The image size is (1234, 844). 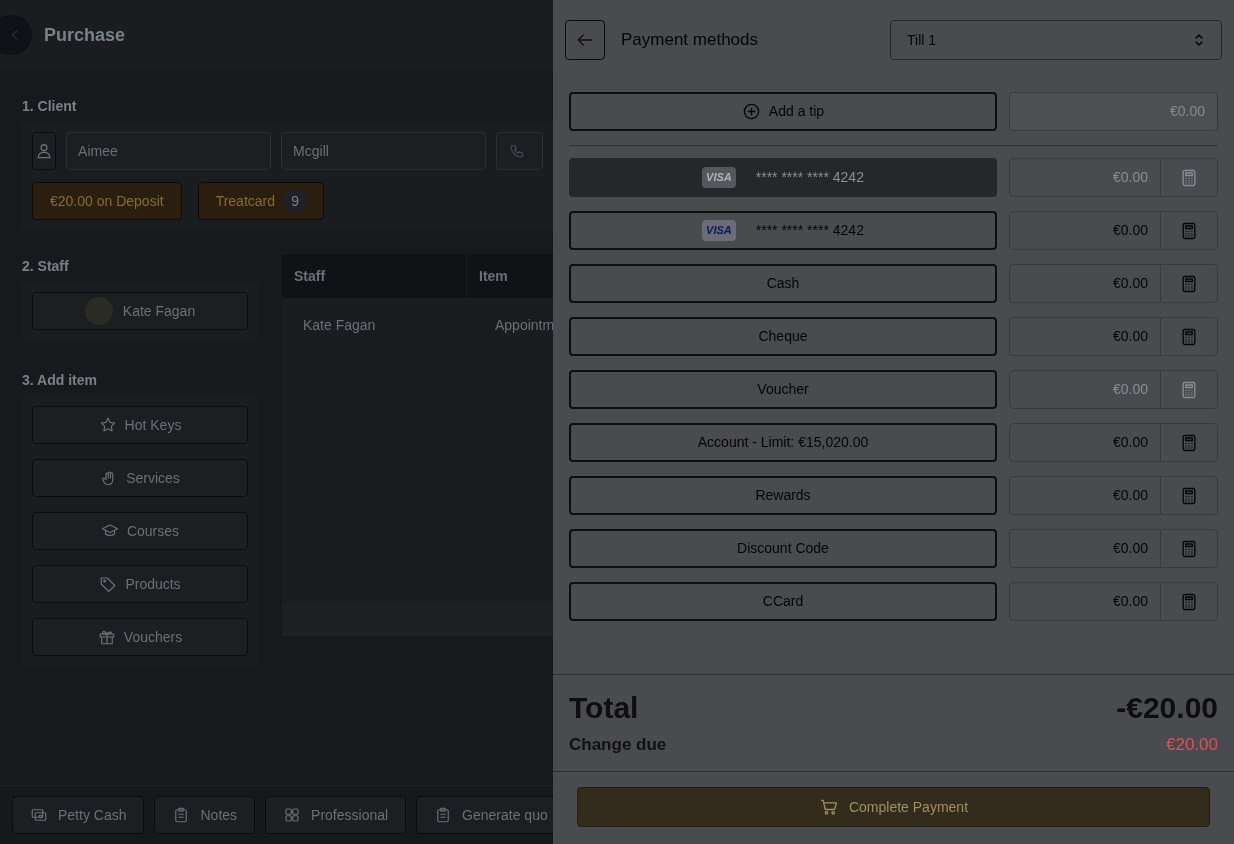 What do you see at coordinates (85, 35) in the screenshot?
I see `page-title: Purchase` at bounding box center [85, 35].